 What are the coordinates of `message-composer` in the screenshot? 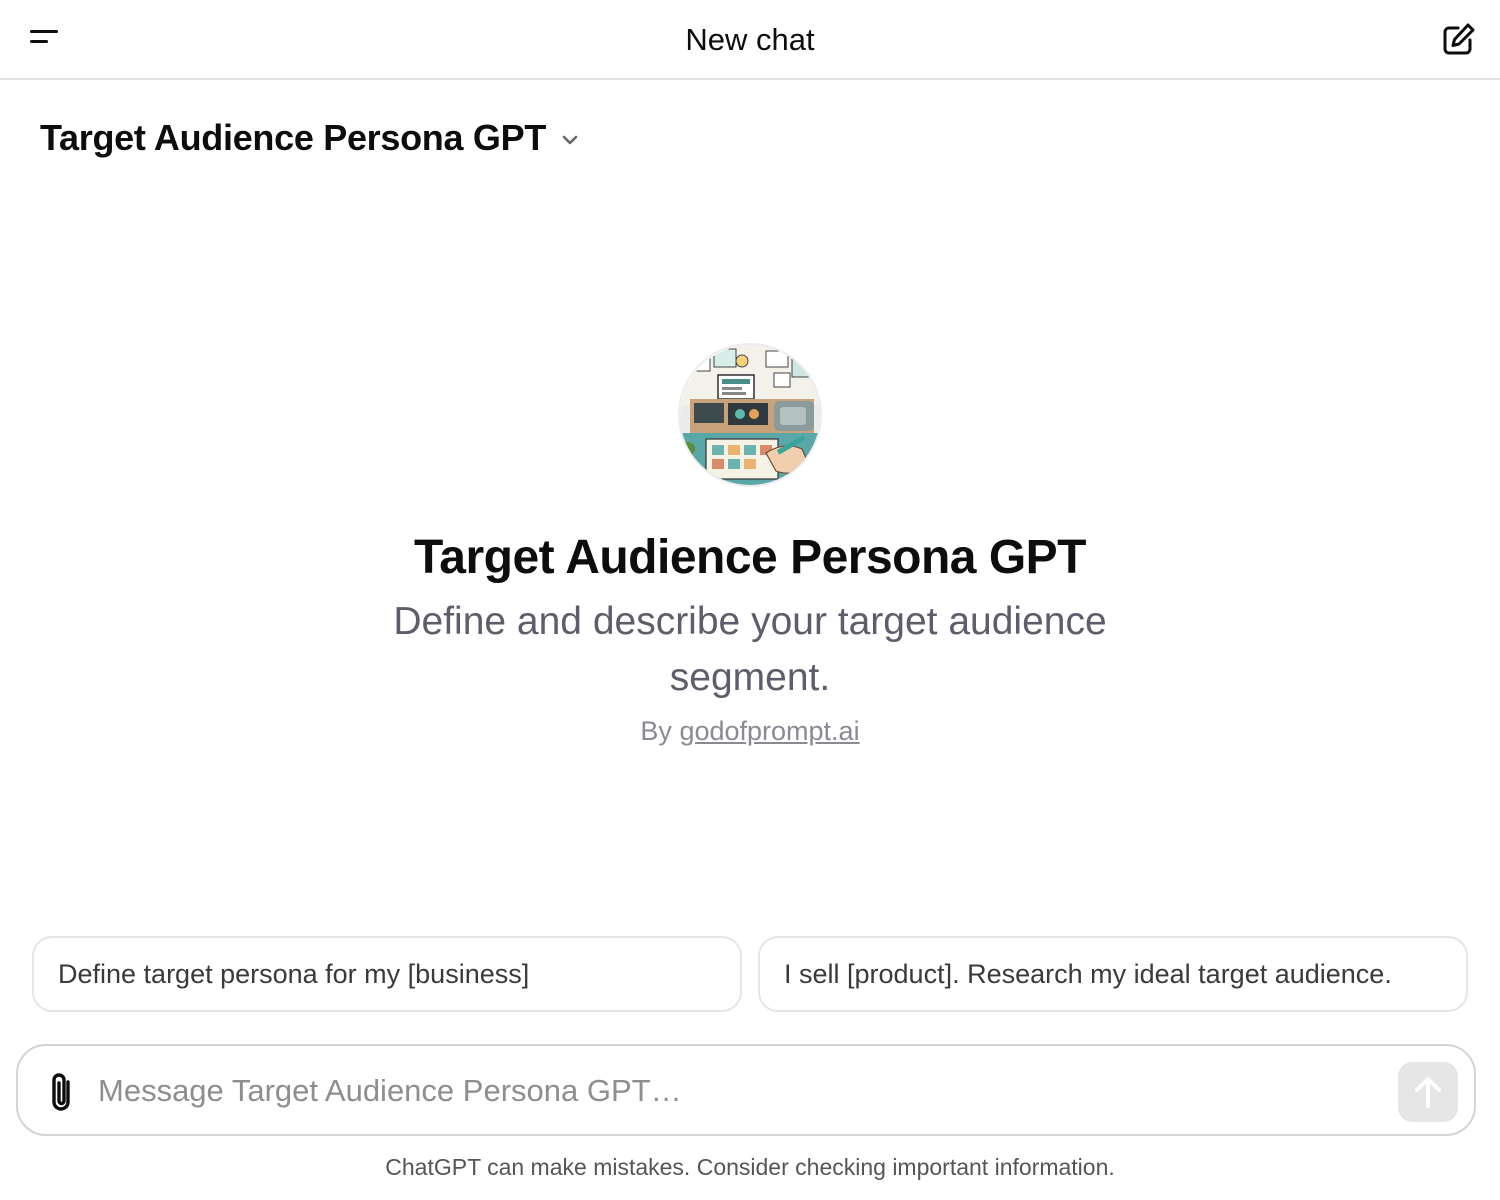 It's located at (746, 1090).